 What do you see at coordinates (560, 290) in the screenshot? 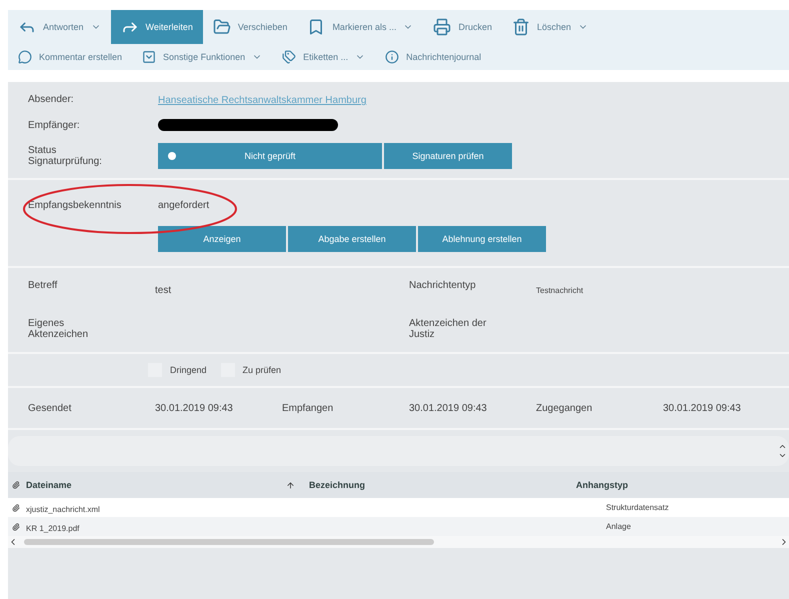
I see `field-value: Testnachricht` at bounding box center [560, 290].